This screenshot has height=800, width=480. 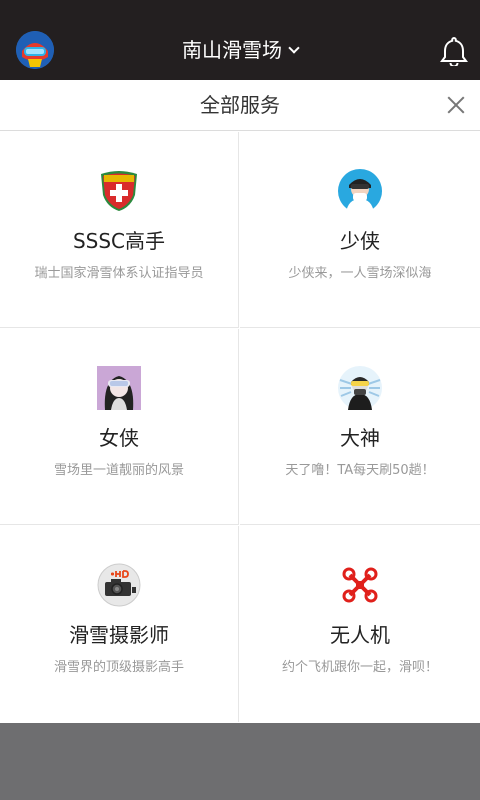 What do you see at coordinates (232, 50) in the screenshot?
I see `resort-title: 南山滑雪场` at bounding box center [232, 50].